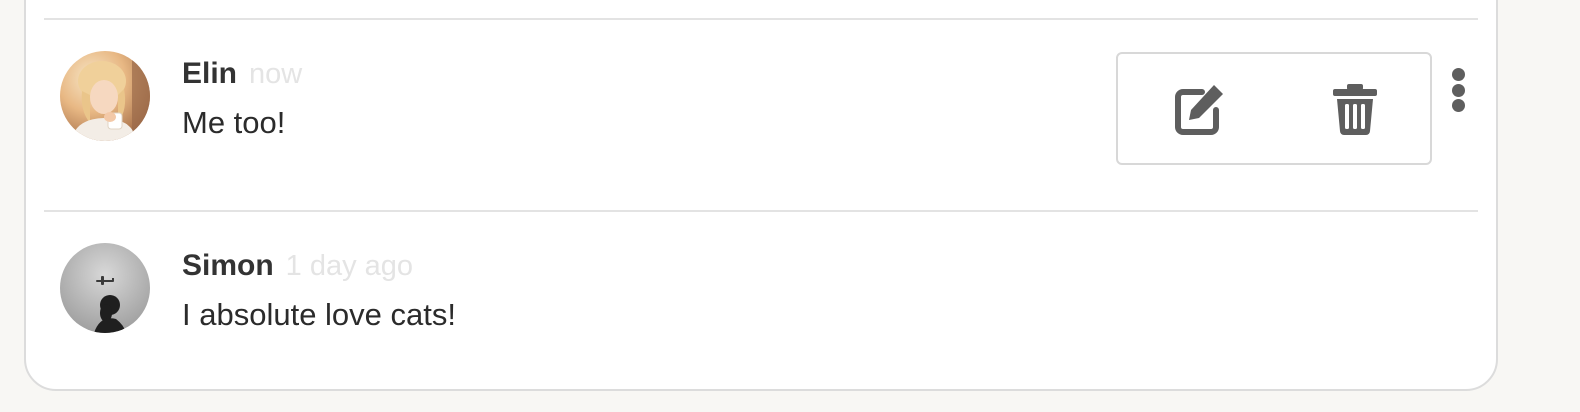 Image resolution: width=1580 pixels, height=412 pixels. What do you see at coordinates (228, 265) in the screenshot?
I see `author-name: Simon` at bounding box center [228, 265].